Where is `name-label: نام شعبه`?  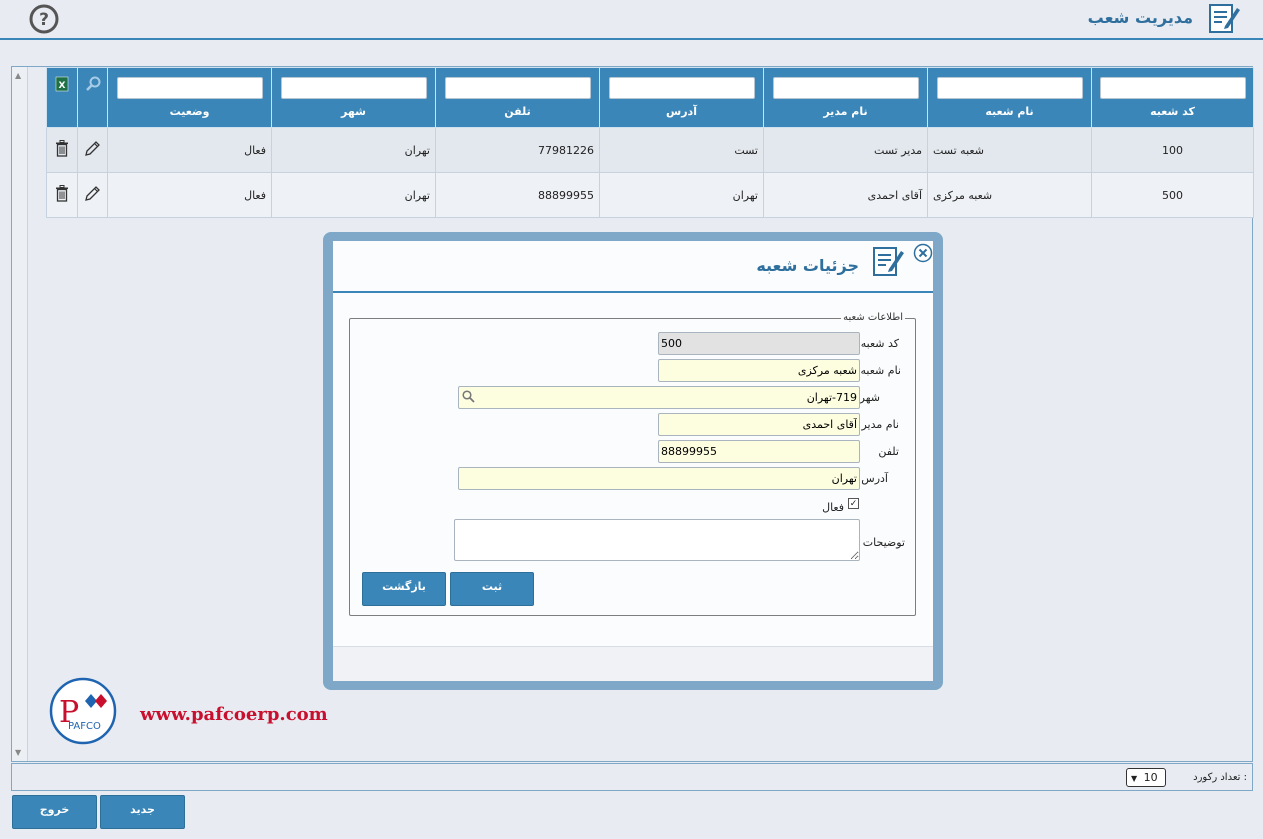
name-label: نام شعبه is located at coordinates (880, 370).